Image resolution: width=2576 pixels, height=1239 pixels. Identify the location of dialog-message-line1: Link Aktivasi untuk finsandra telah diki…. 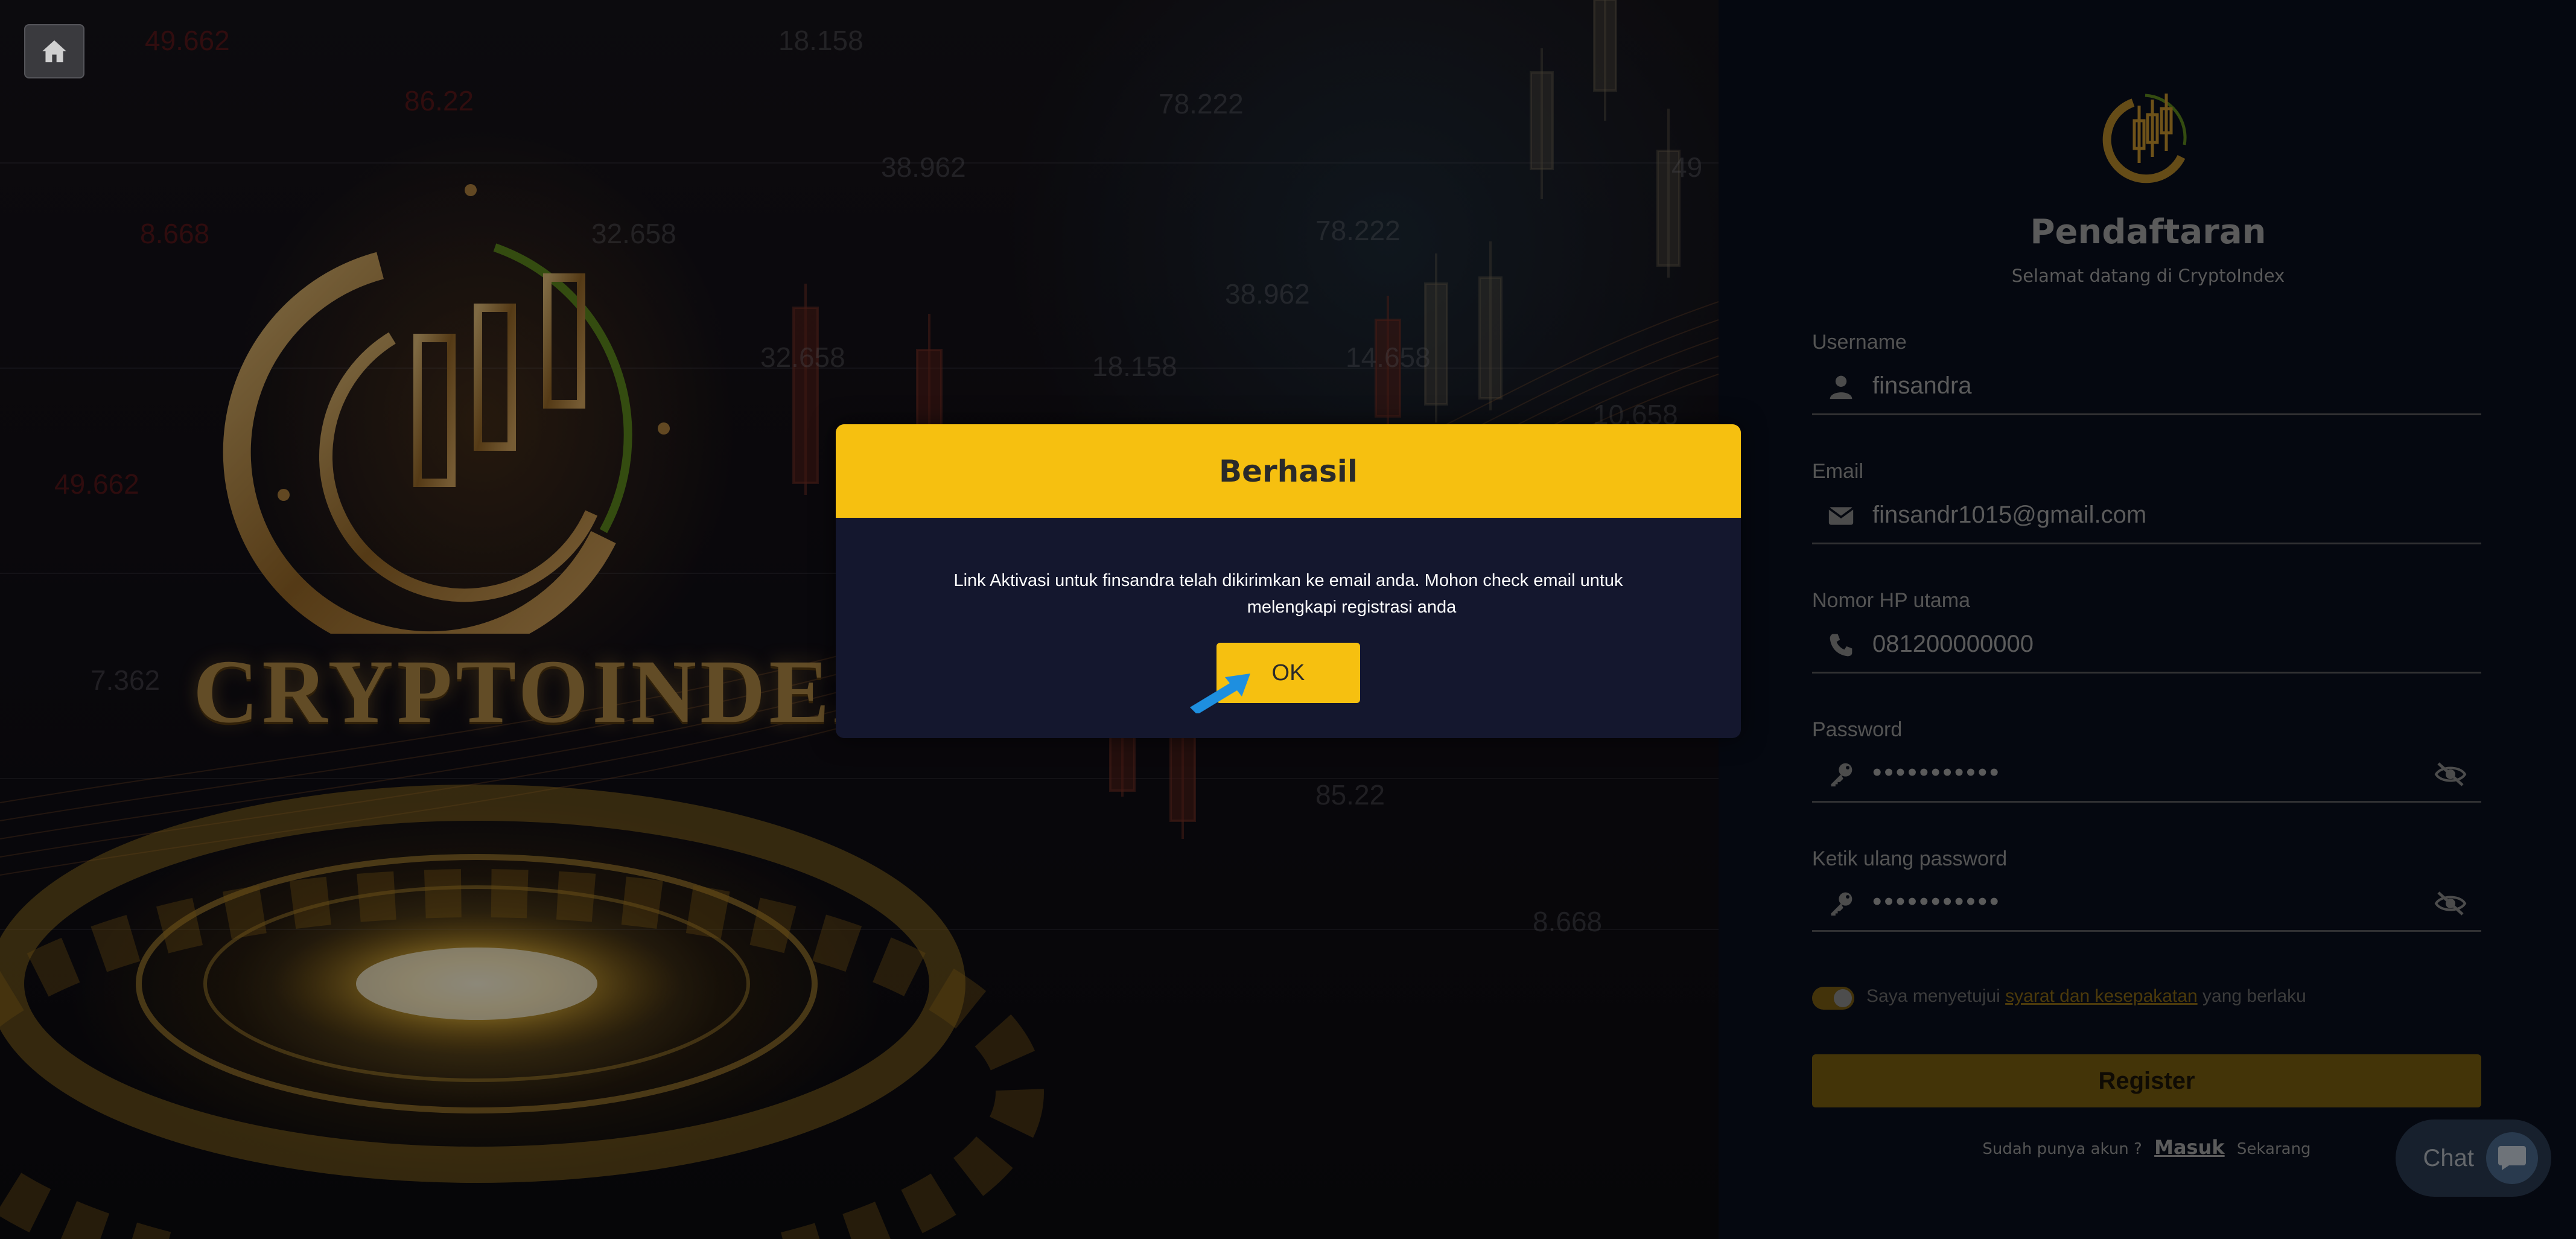
(1288, 580).